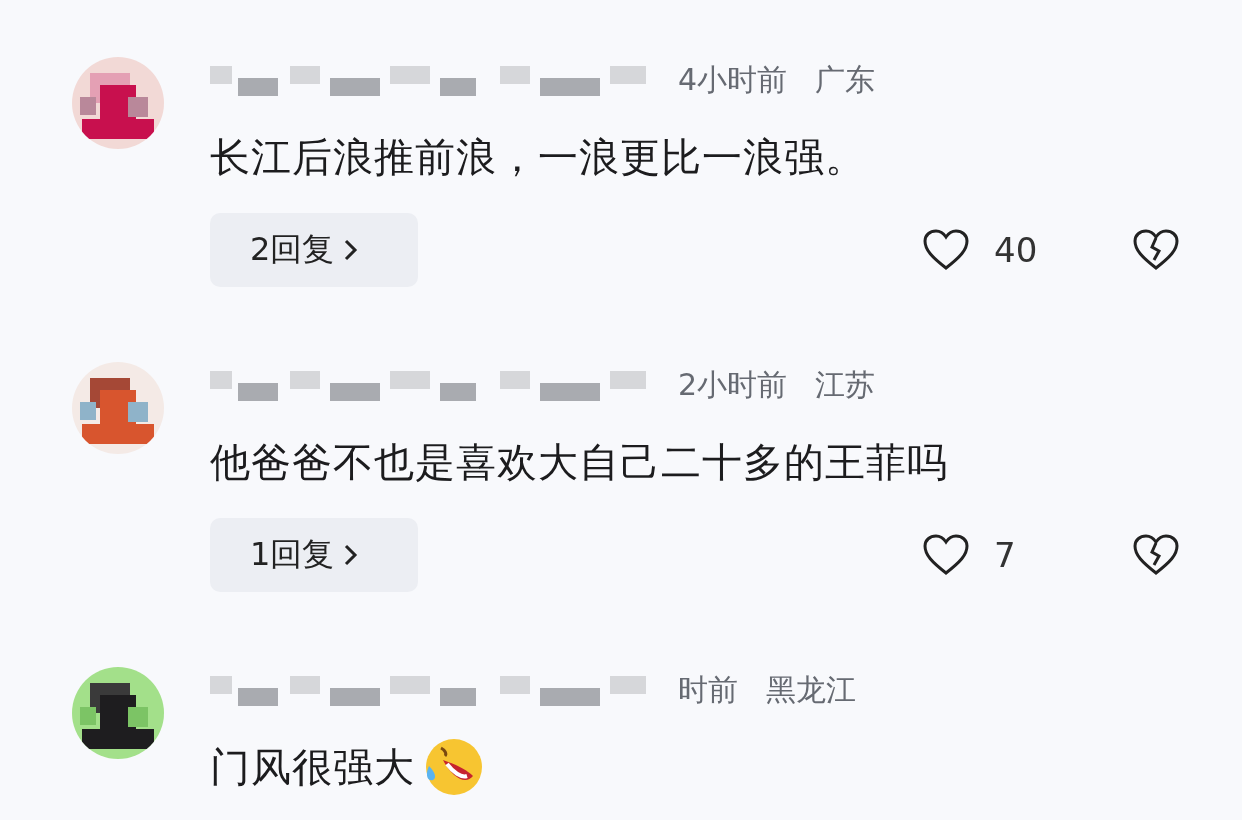 The image size is (1242, 820). I want to click on comment-text: 长江后浪推前浪，一浪更比一浪强。, so click(538, 157).